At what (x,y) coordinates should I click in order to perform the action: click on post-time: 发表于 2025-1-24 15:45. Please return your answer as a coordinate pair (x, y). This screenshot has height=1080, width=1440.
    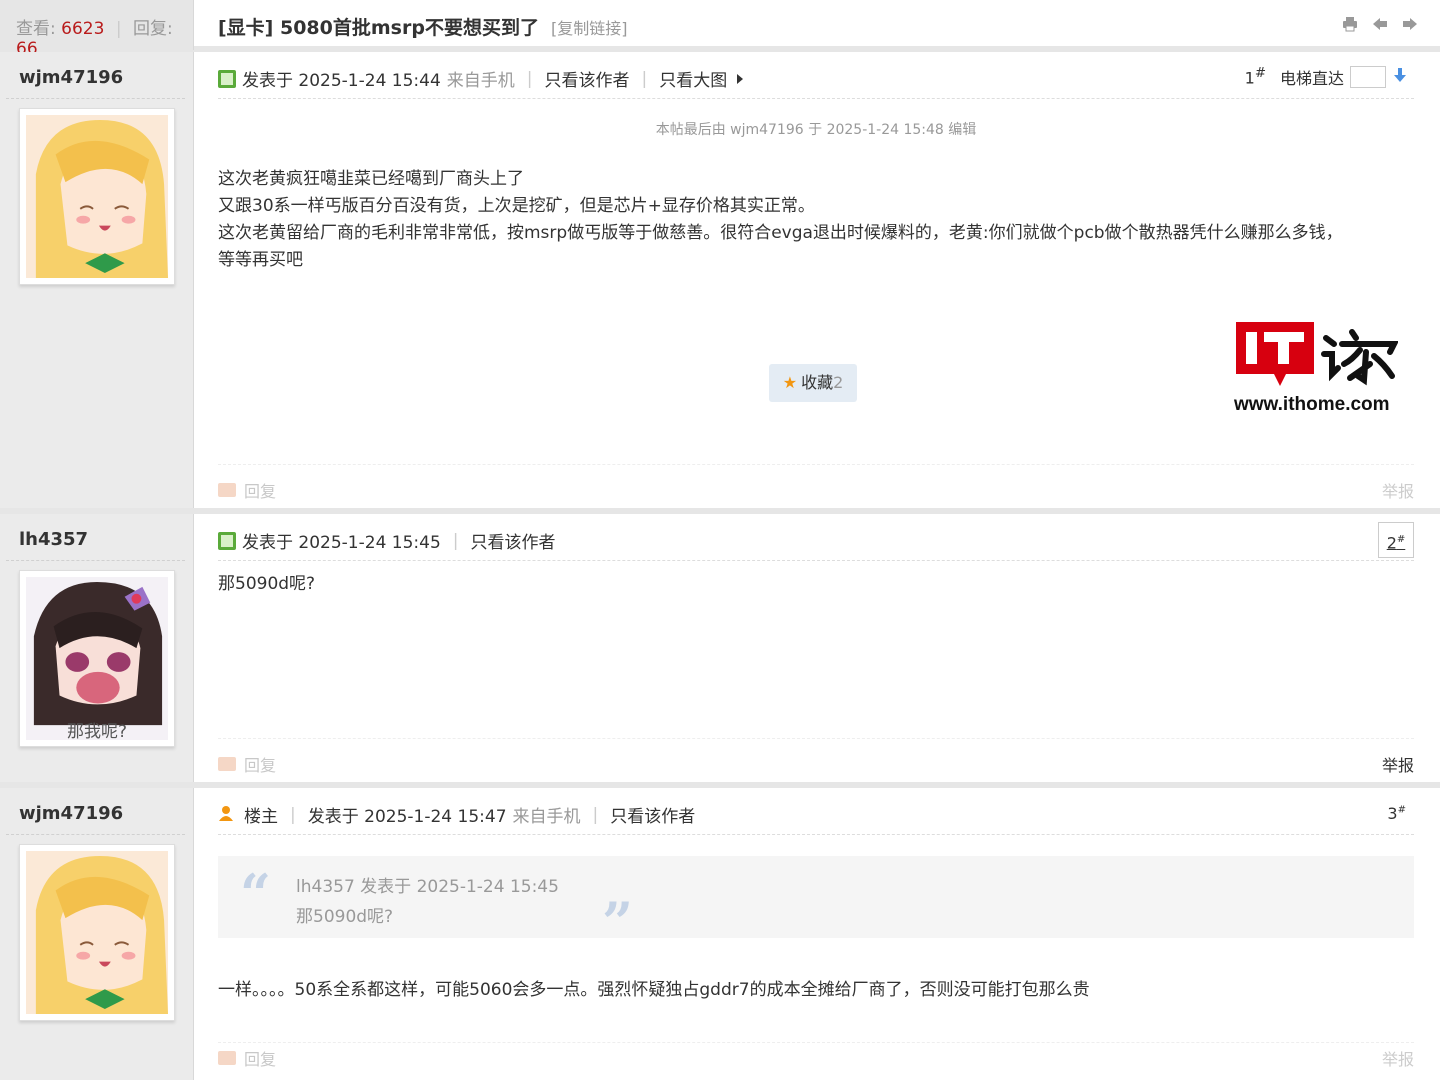
    Looking at the image, I should click on (341, 543).